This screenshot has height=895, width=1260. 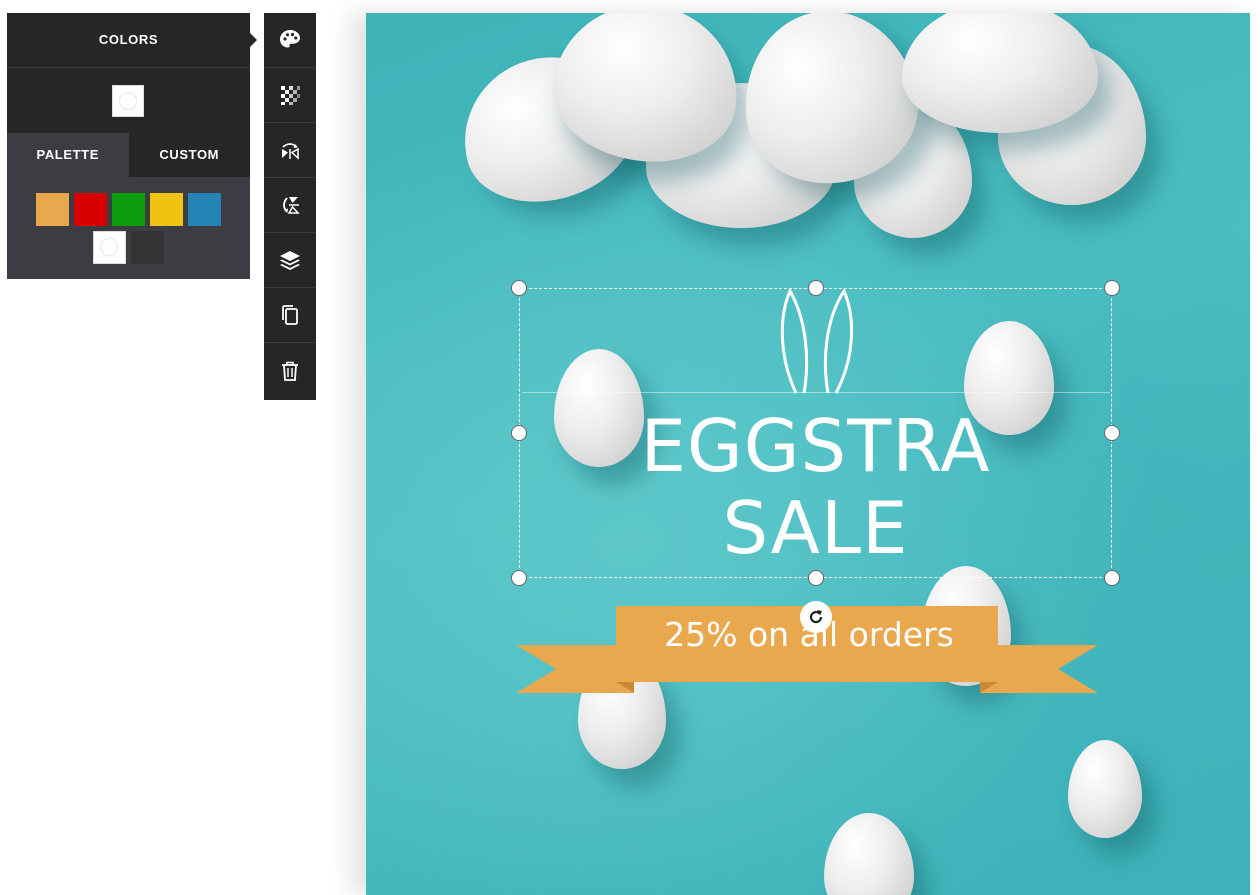 What do you see at coordinates (519, 578) in the screenshot?
I see `resize-handle-bottom-left` at bounding box center [519, 578].